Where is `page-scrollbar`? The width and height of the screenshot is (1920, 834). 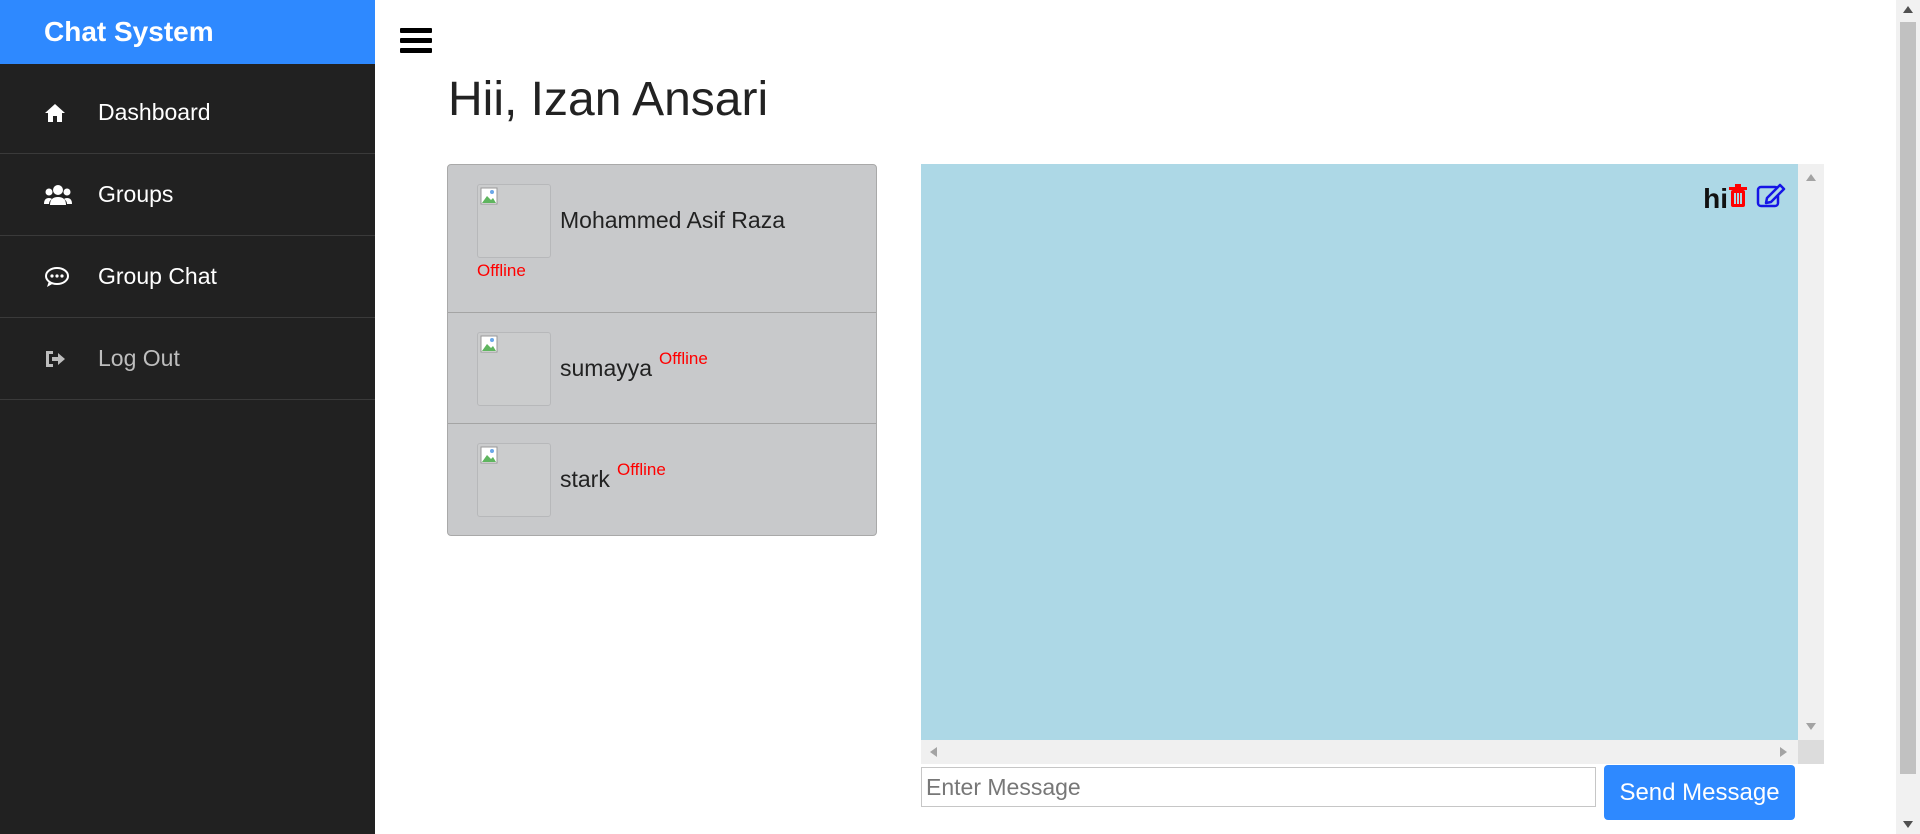
page-scrollbar is located at coordinates (1908, 417).